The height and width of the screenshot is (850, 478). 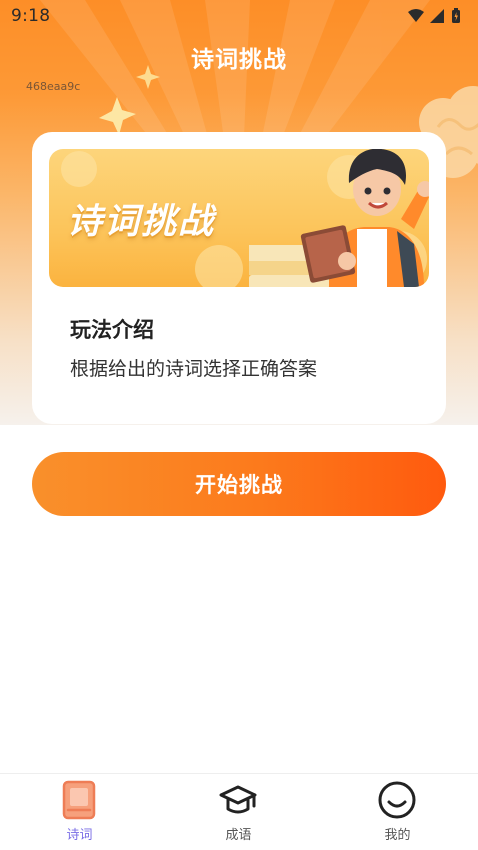 What do you see at coordinates (79, 800) in the screenshot?
I see `book-icon` at bounding box center [79, 800].